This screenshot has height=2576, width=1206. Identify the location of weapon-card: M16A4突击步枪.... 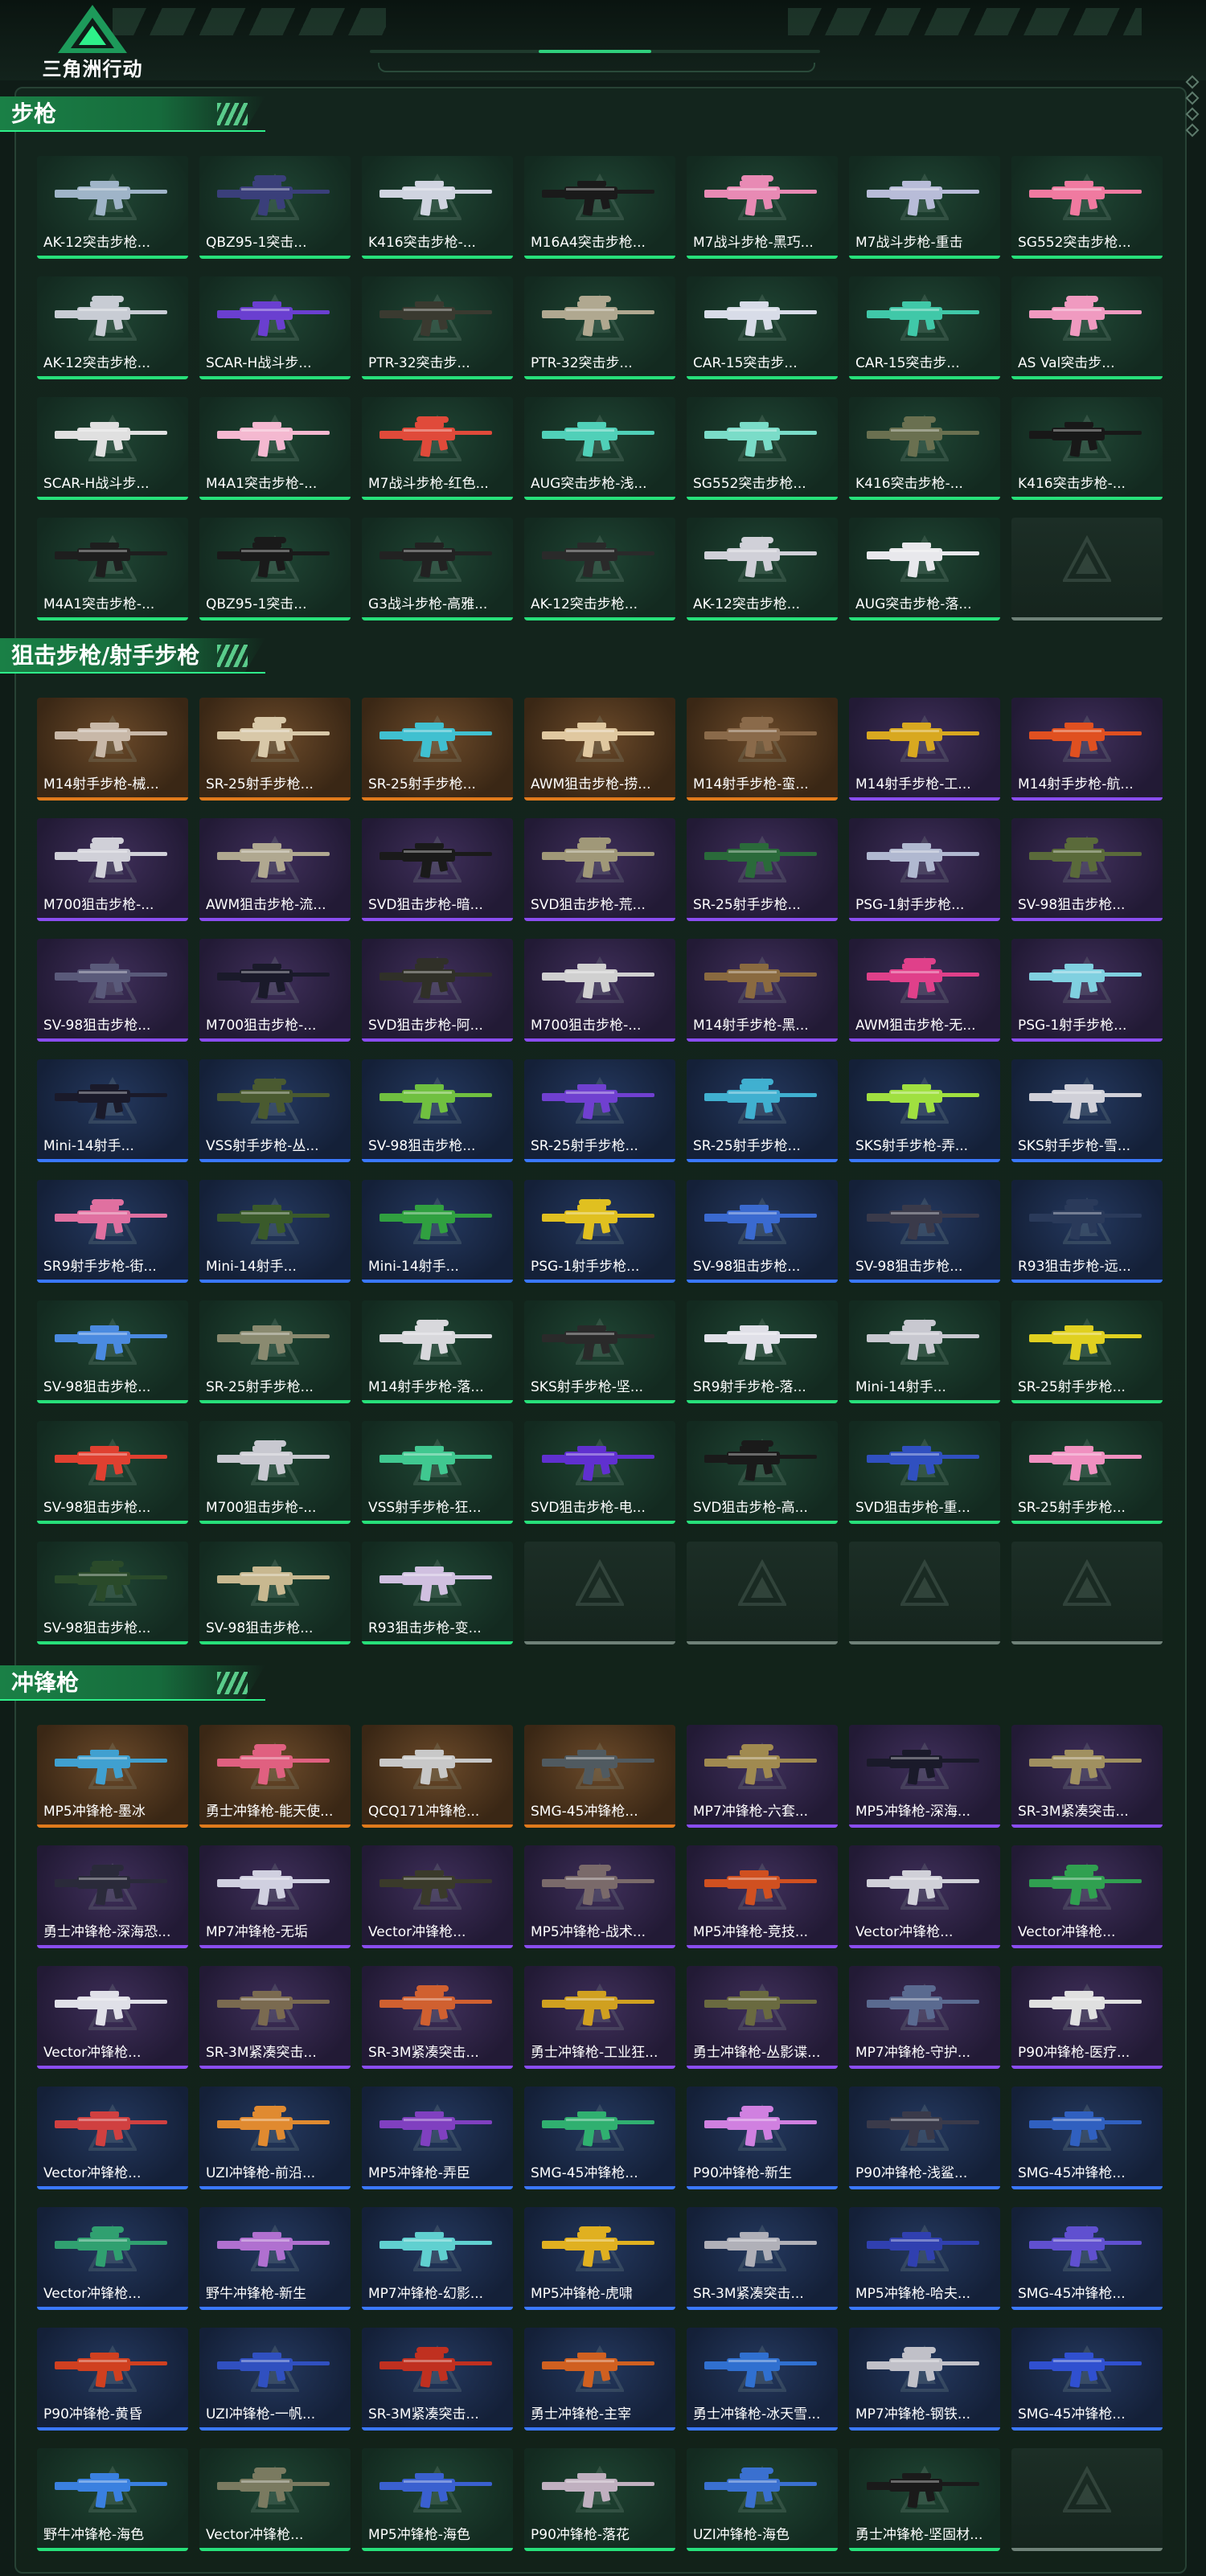
(599, 207).